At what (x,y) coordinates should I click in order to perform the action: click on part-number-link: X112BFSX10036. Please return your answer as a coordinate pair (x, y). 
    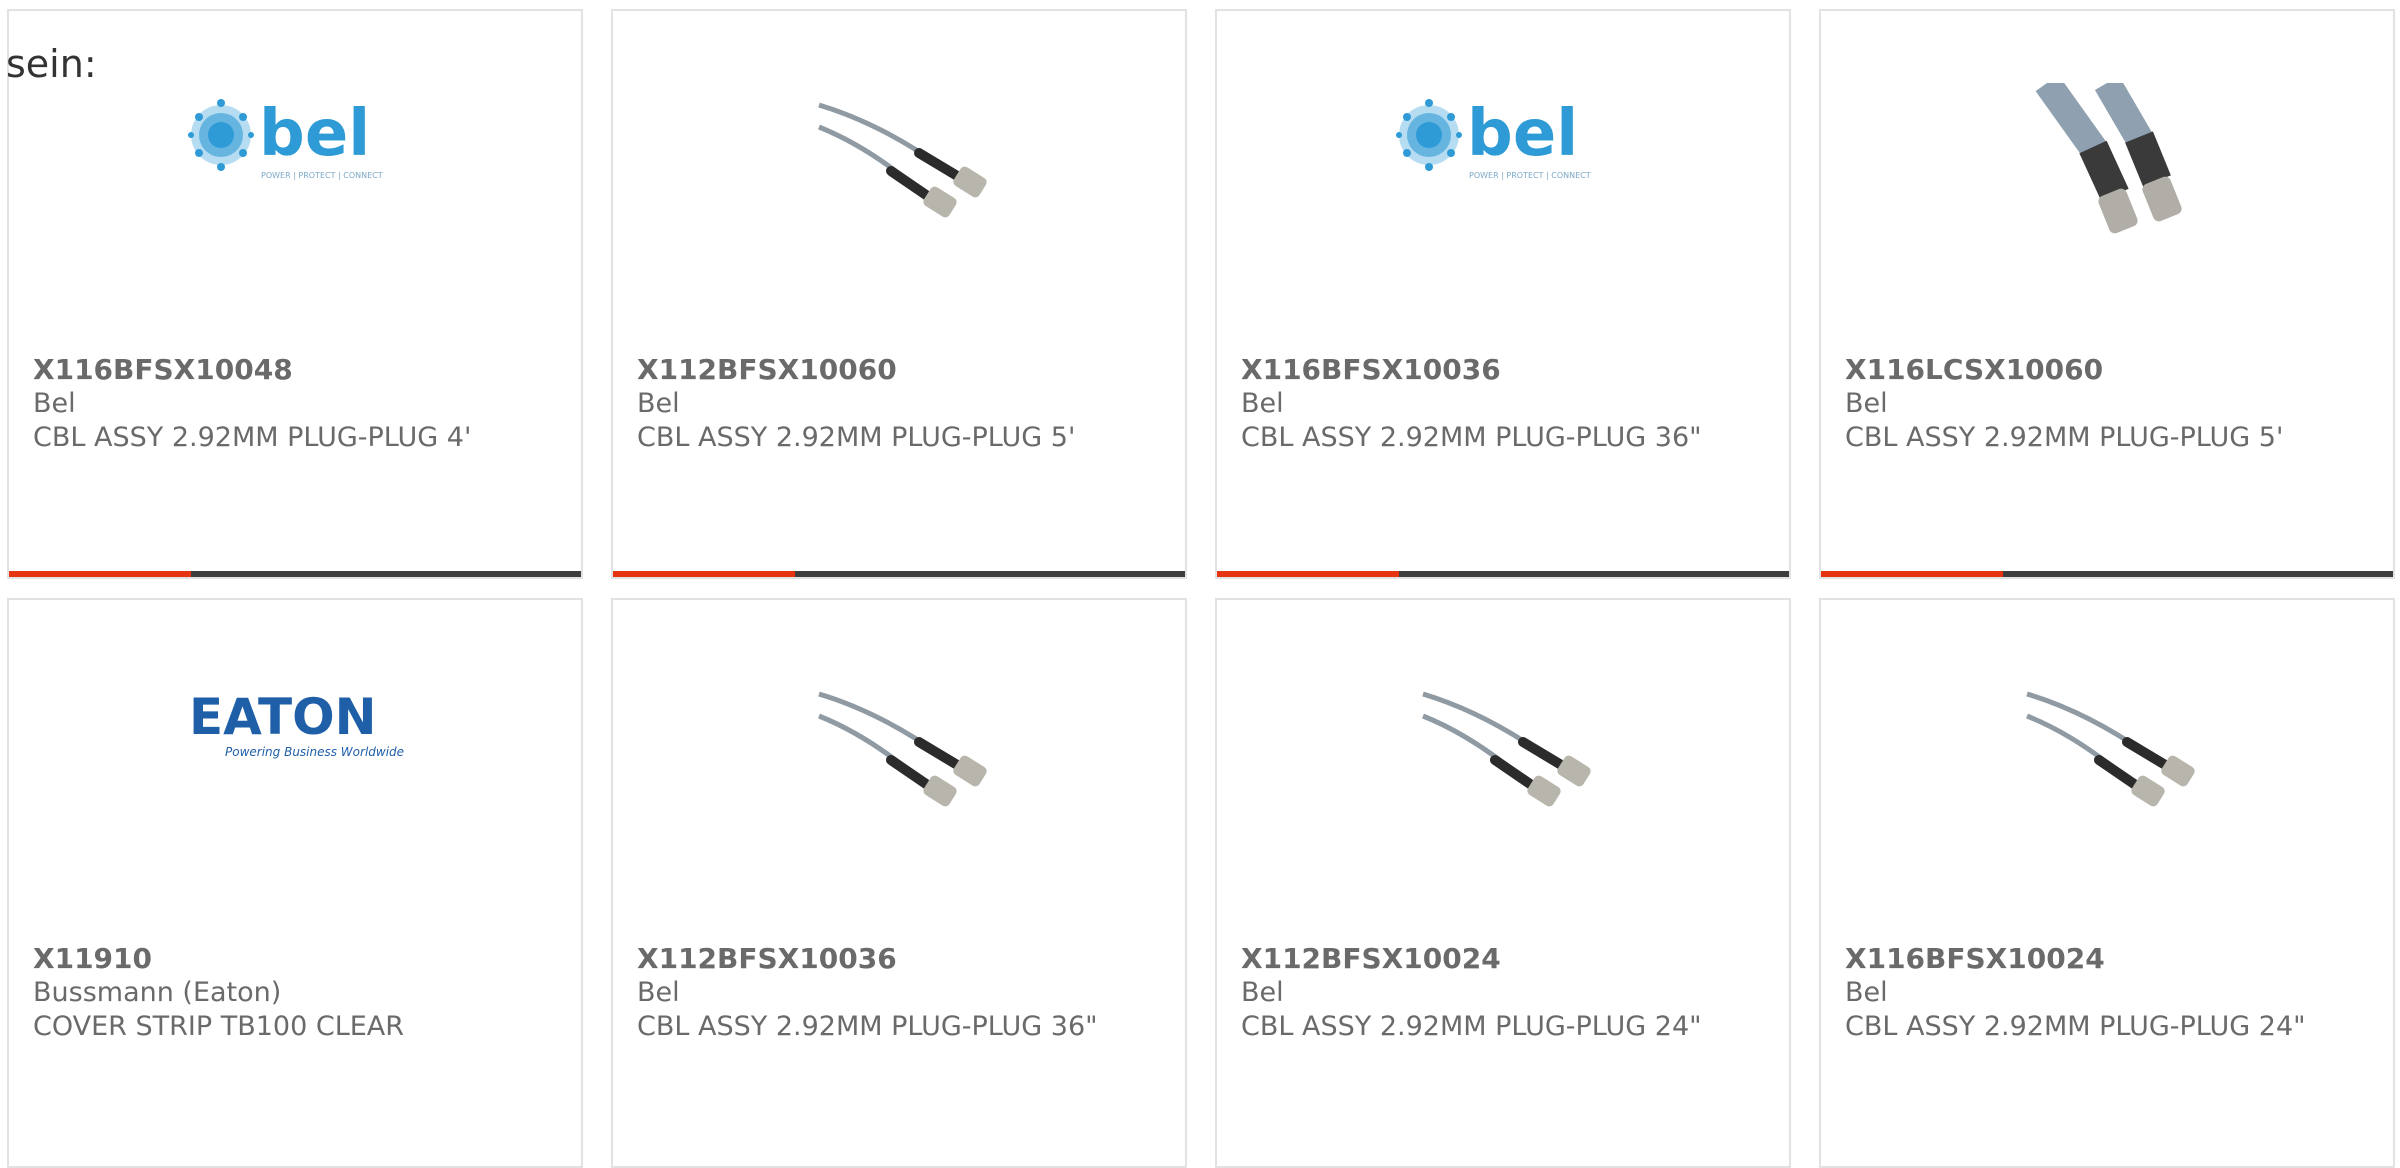
    Looking at the image, I should click on (899, 959).